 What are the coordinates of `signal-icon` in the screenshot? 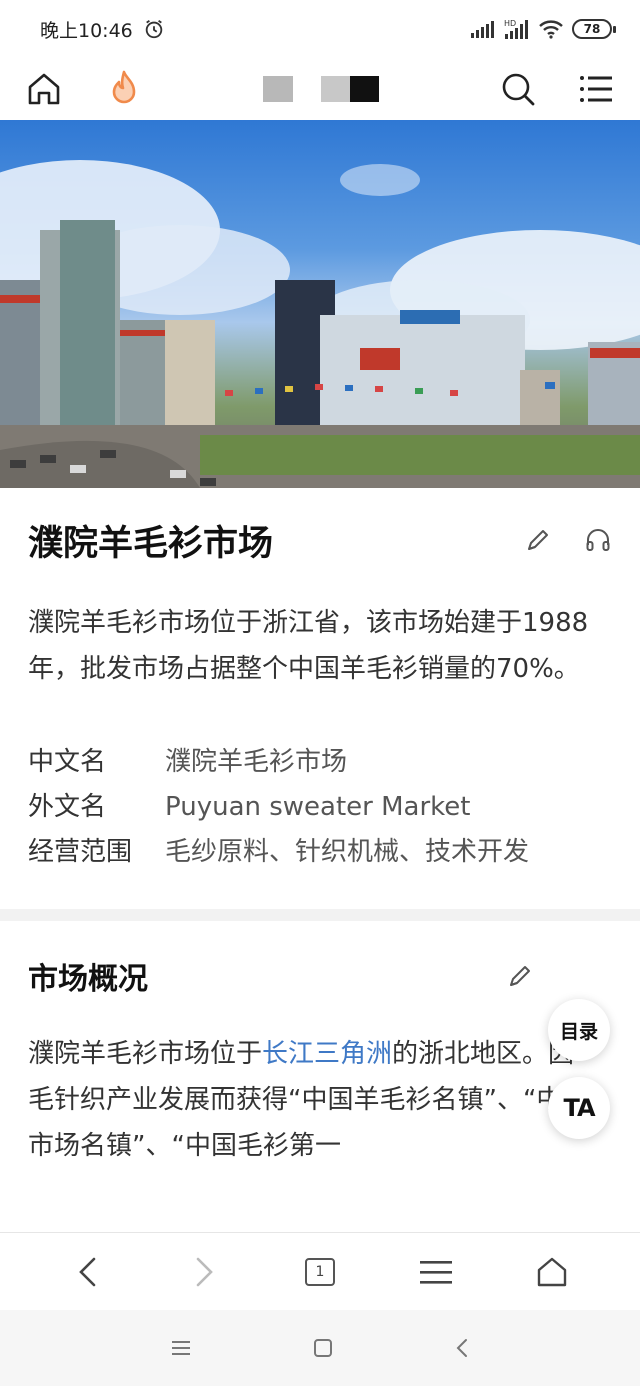 It's located at (482, 29).